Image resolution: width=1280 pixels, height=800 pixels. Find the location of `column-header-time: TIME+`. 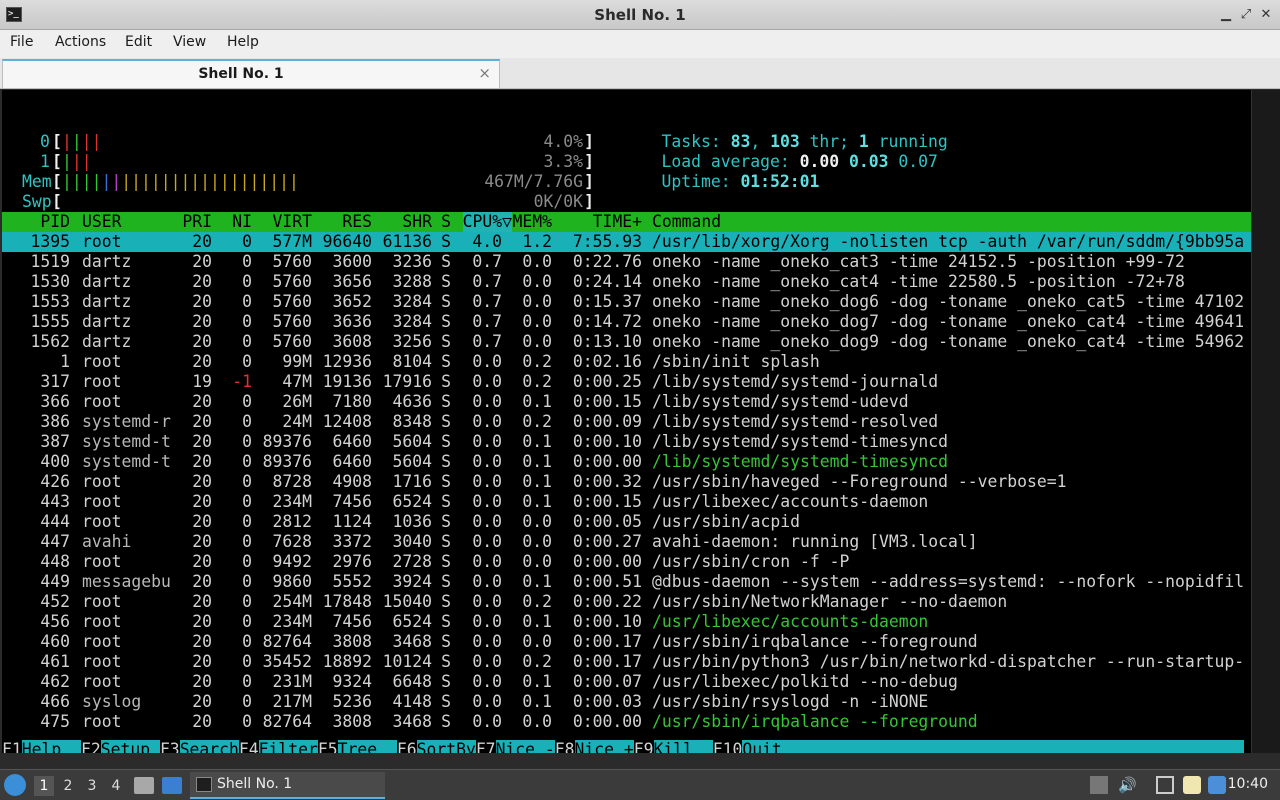

column-header-time: TIME+ is located at coordinates (617, 222).